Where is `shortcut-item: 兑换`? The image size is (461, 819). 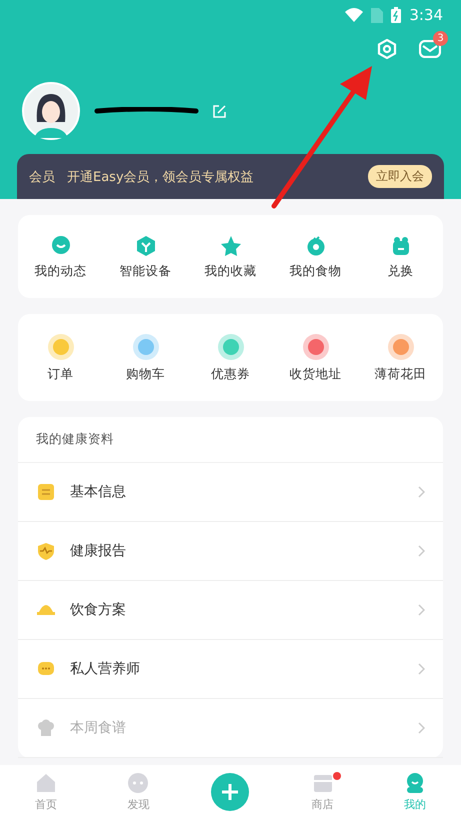 shortcut-item: 兑换 is located at coordinates (400, 257).